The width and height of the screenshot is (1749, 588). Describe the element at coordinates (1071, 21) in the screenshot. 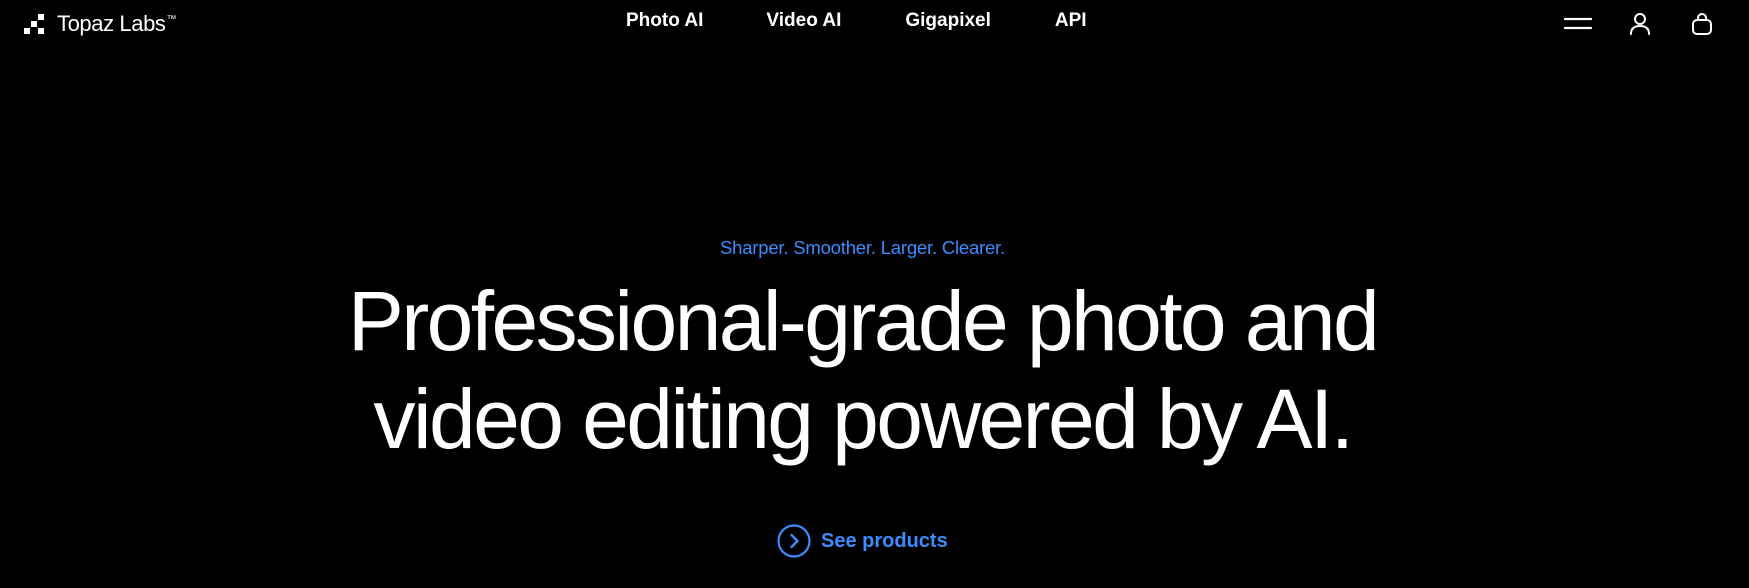

I see `nav-api: API` at that location.